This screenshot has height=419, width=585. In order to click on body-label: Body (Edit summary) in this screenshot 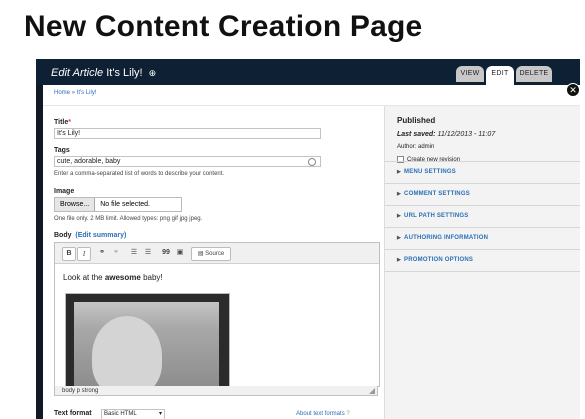, I will do `click(90, 235)`.